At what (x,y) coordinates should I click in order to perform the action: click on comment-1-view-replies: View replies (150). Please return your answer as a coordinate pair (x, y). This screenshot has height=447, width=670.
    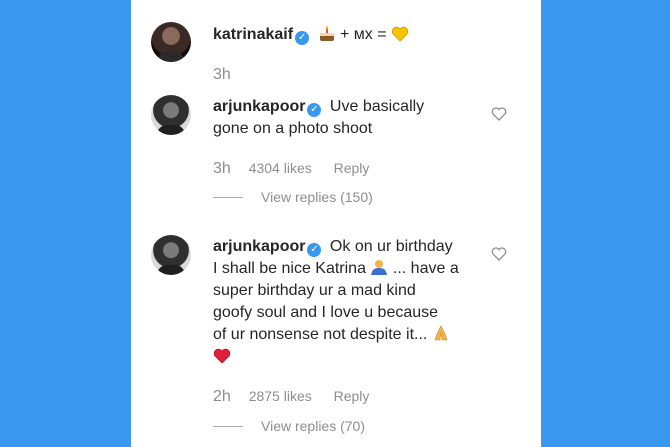
    Looking at the image, I should click on (317, 197).